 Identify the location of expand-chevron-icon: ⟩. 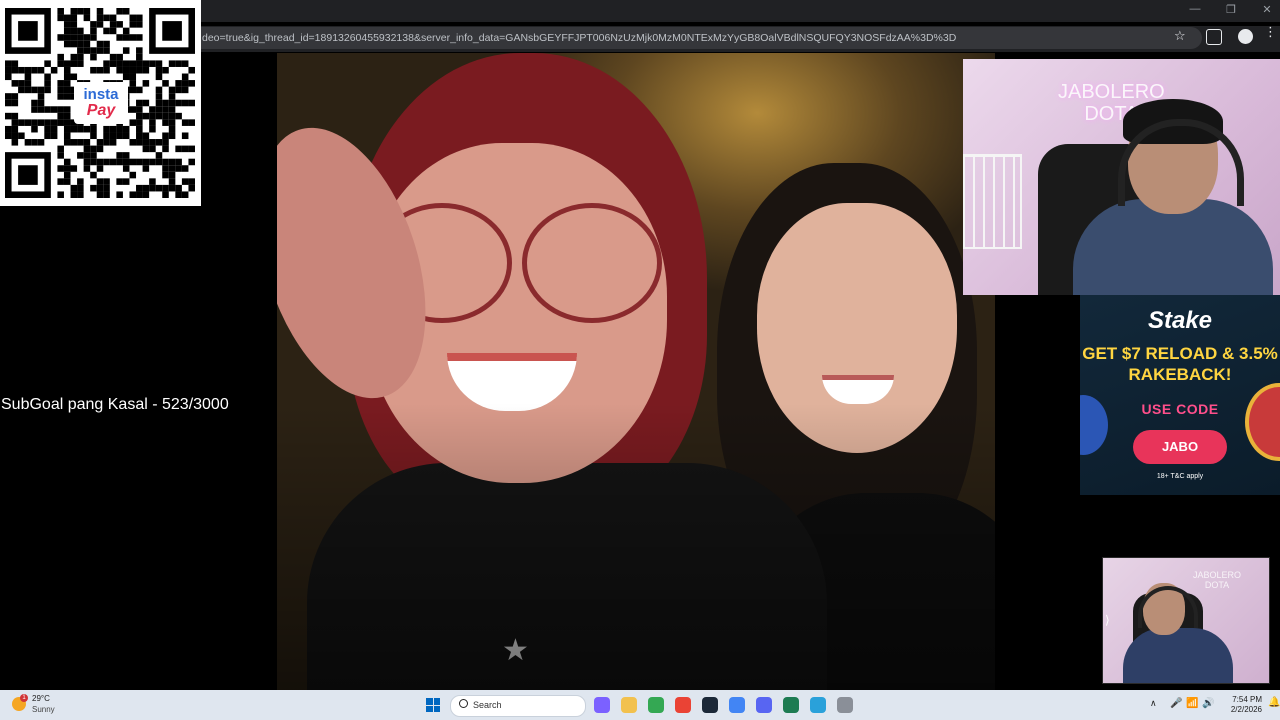
(1107, 620).